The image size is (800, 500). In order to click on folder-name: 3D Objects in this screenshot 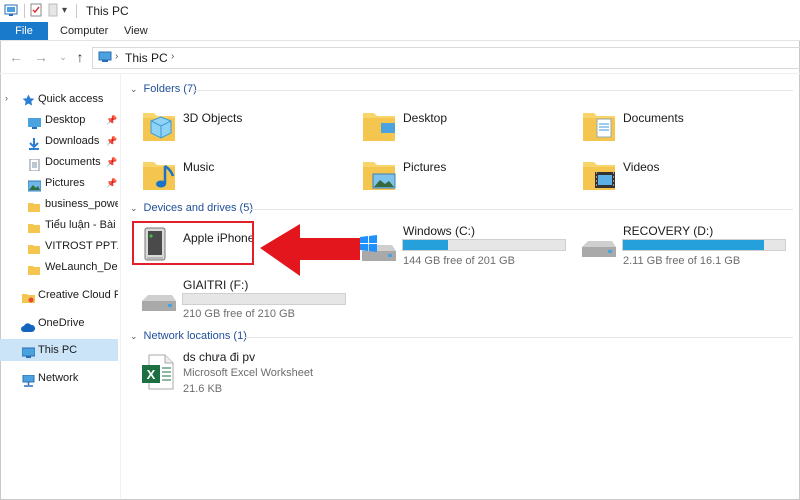, I will do `click(213, 118)`.